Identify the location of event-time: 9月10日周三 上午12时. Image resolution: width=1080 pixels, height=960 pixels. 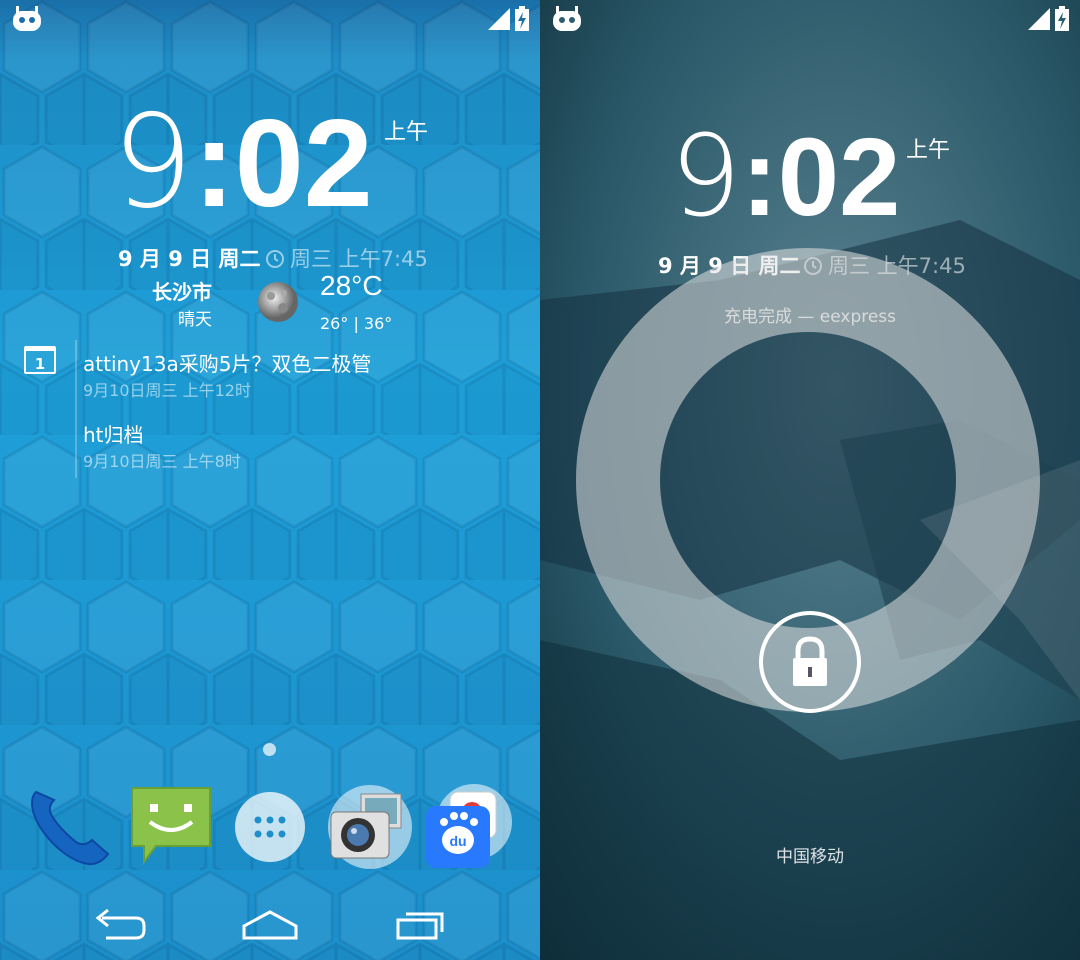
(167, 390).